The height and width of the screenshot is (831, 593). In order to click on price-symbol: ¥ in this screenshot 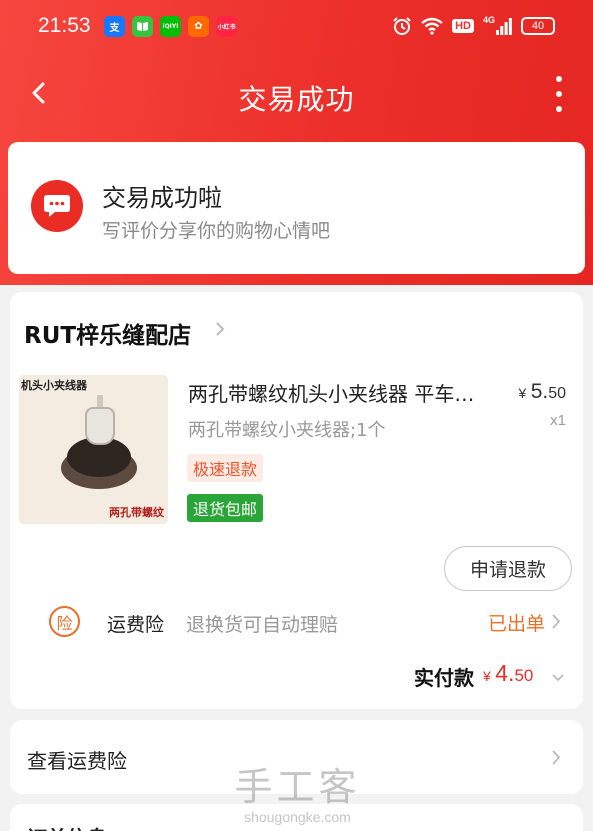, I will do `click(522, 393)`.